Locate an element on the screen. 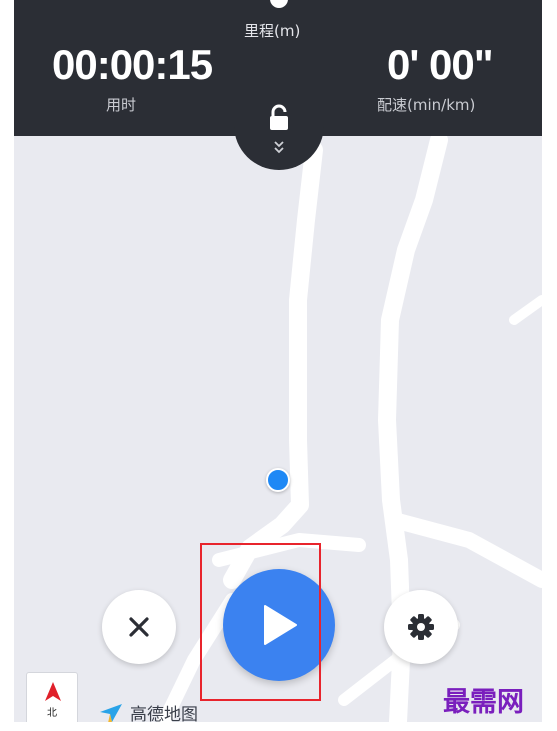 Image resolution: width=557 pixels, height=731 pixels. map-provider-logo: 高德地图 is located at coordinates (148, 711).